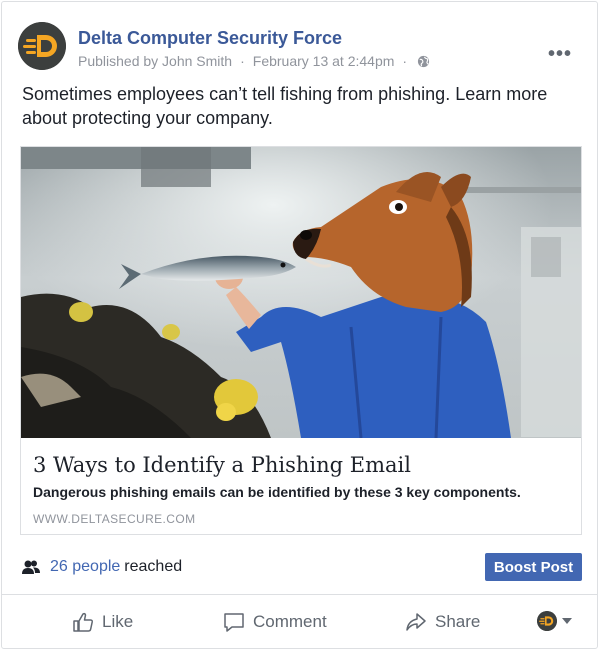  Describe the element at coordinates (234, 622) in the screenshot. I see `comment-bubble-icon` at that location.